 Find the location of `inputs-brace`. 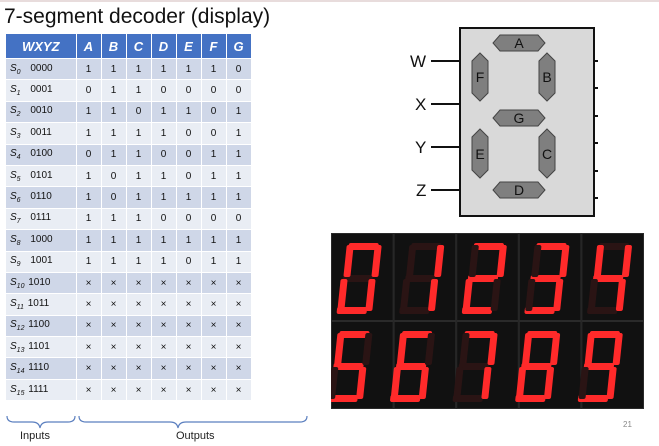

inputs-brace is located at coordinates (41, 422).